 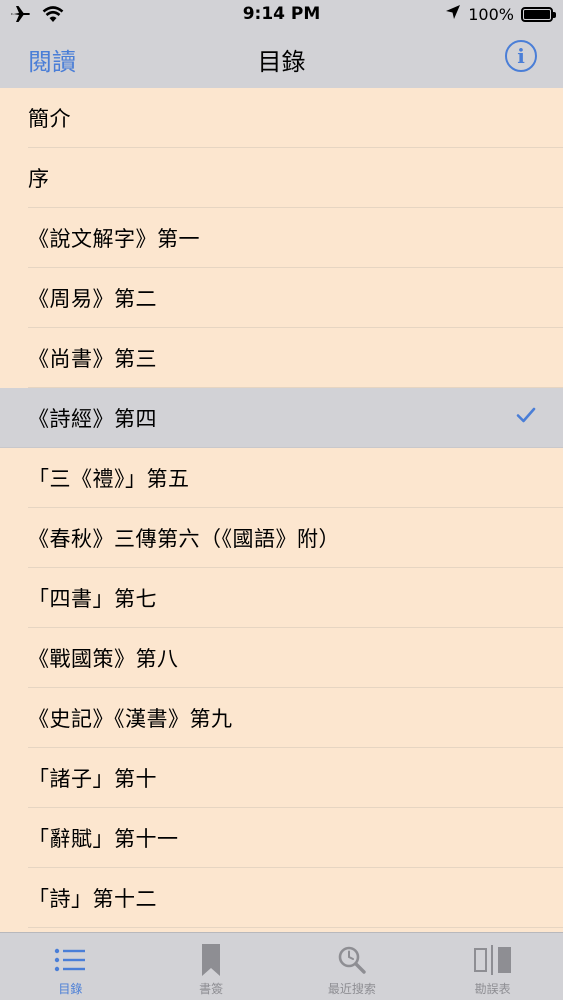 I want to click on bookmark-icon, so click(x=211, y=960).